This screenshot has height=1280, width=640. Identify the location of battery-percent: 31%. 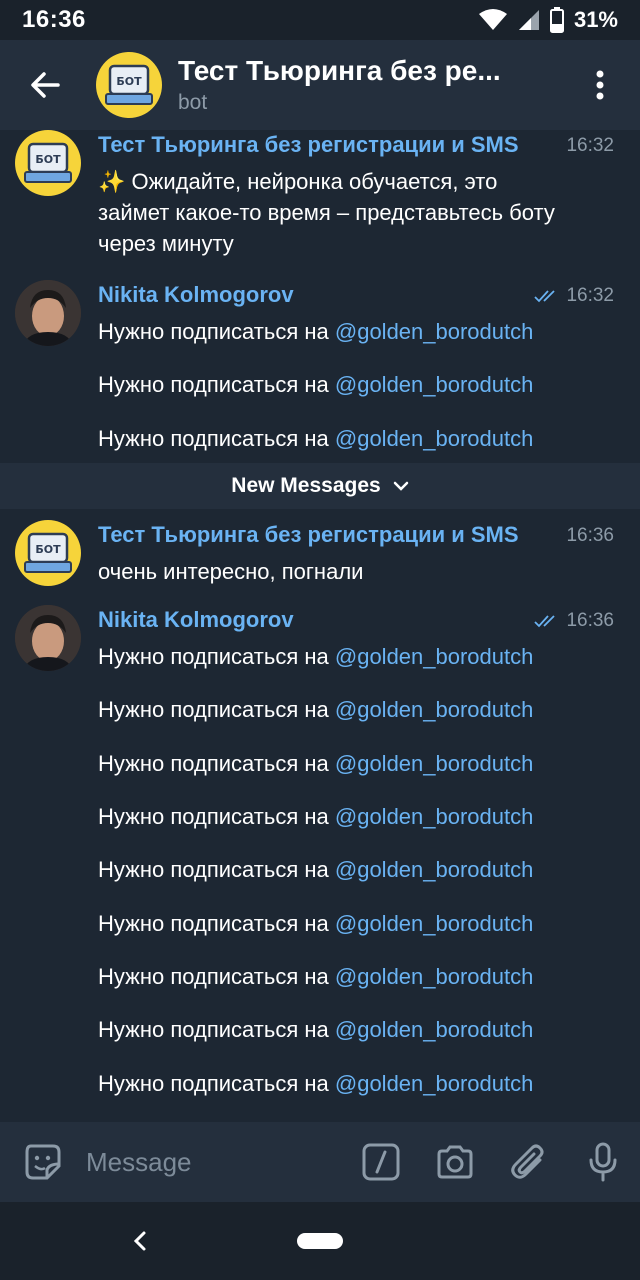
(595, 19).